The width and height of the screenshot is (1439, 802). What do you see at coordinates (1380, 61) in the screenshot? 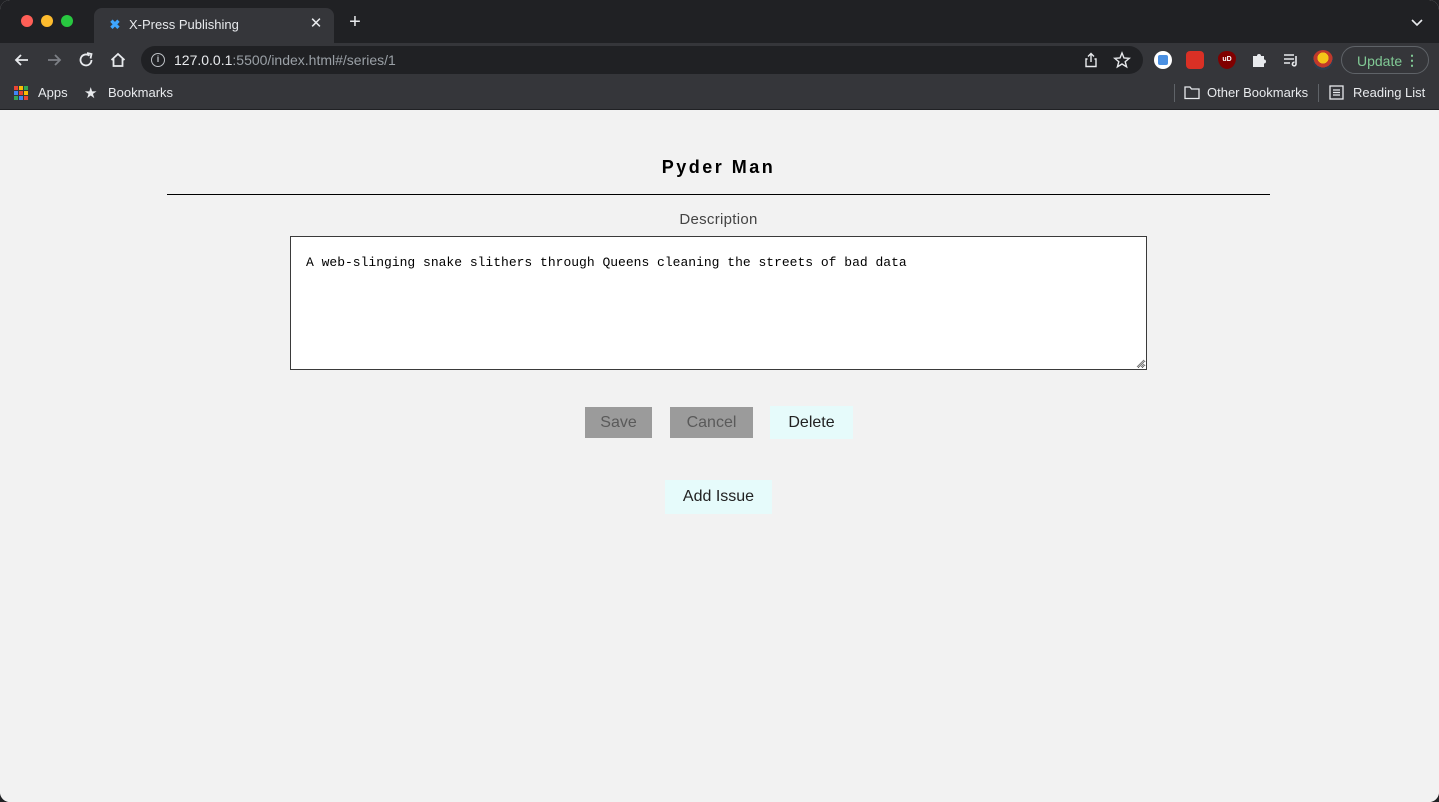
I see `update-label: Update` at bounding box center [1380, 61].